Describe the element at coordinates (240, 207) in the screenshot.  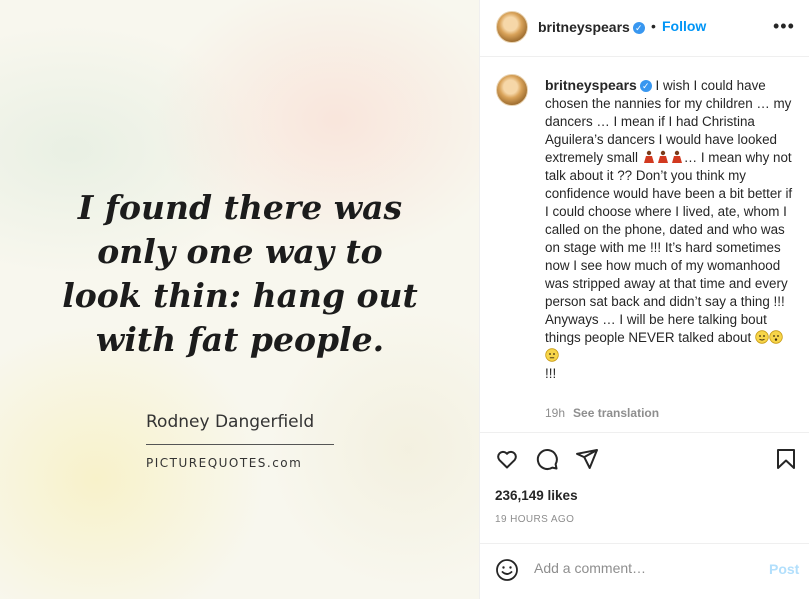
I see `quote-line: I found there was` at that location.